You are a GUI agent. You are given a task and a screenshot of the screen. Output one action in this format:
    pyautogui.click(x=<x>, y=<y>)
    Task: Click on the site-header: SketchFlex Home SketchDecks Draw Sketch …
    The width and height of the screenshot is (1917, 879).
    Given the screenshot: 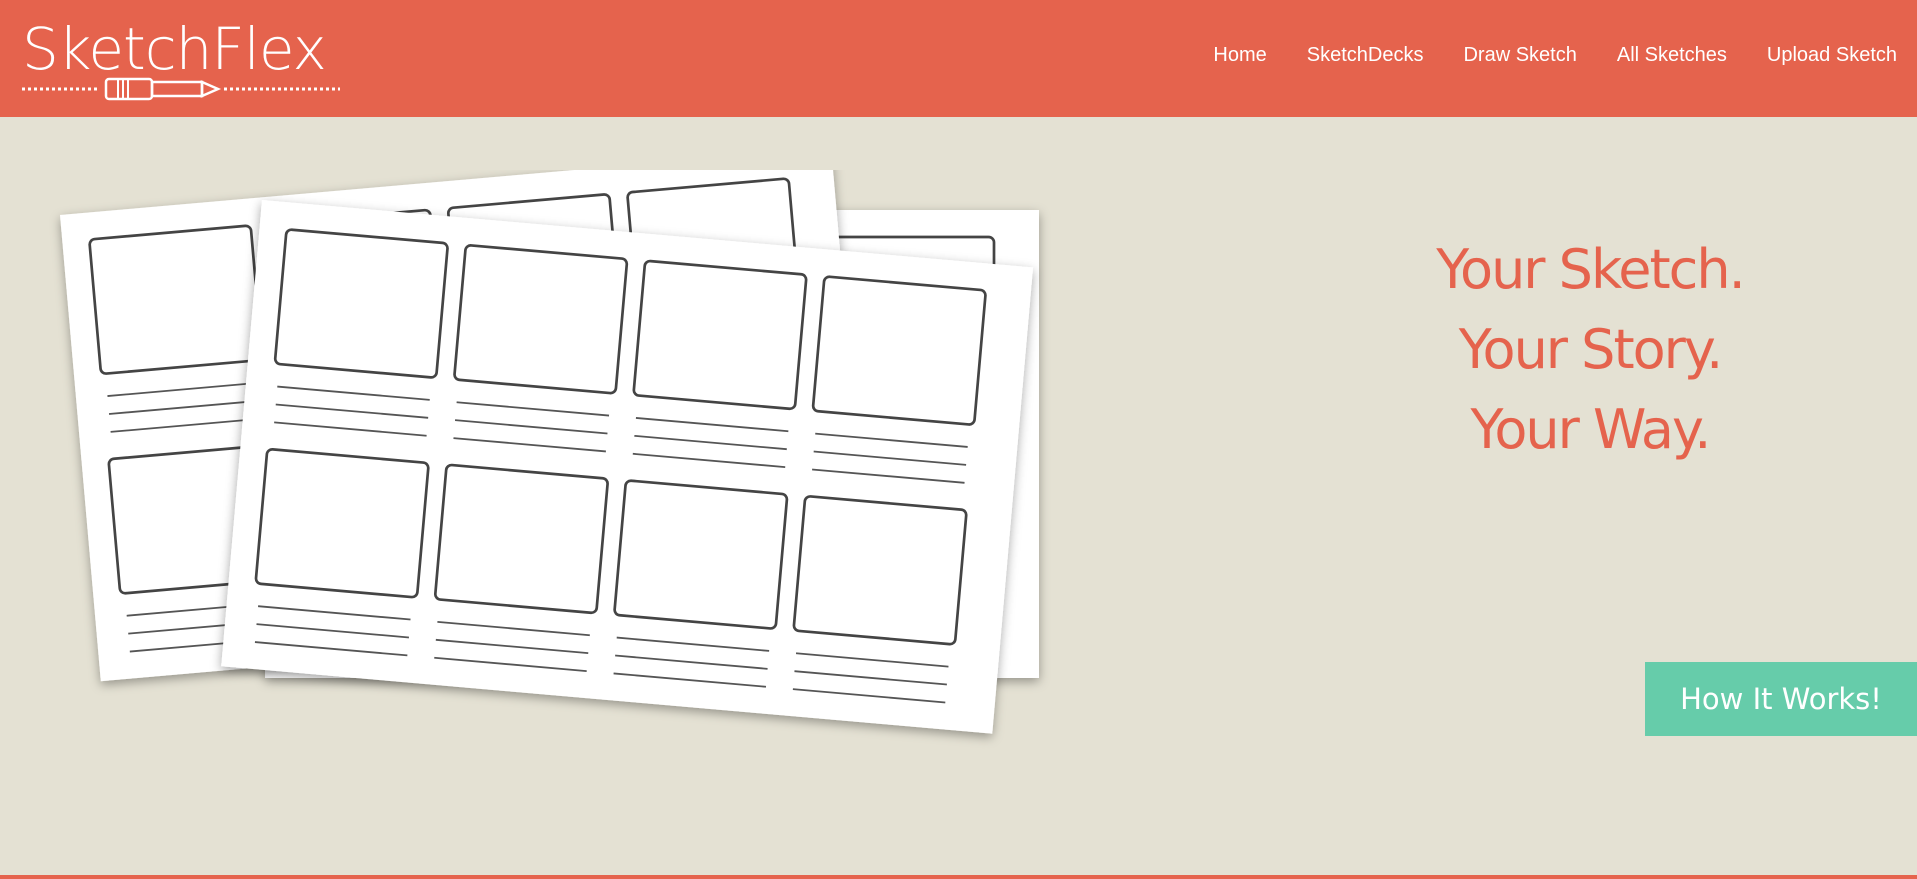 What is the action you would take?
    pyautogui.click(x=958, y=58)
    